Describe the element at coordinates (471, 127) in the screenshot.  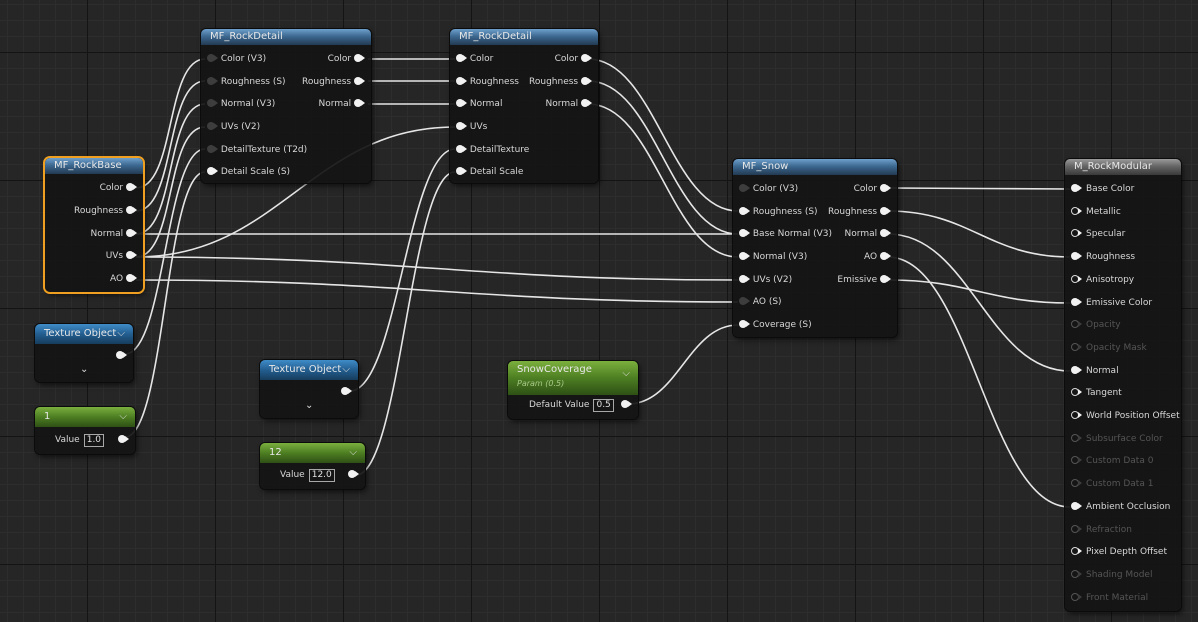
I see `input-pin-uvs: UVs` at that location.